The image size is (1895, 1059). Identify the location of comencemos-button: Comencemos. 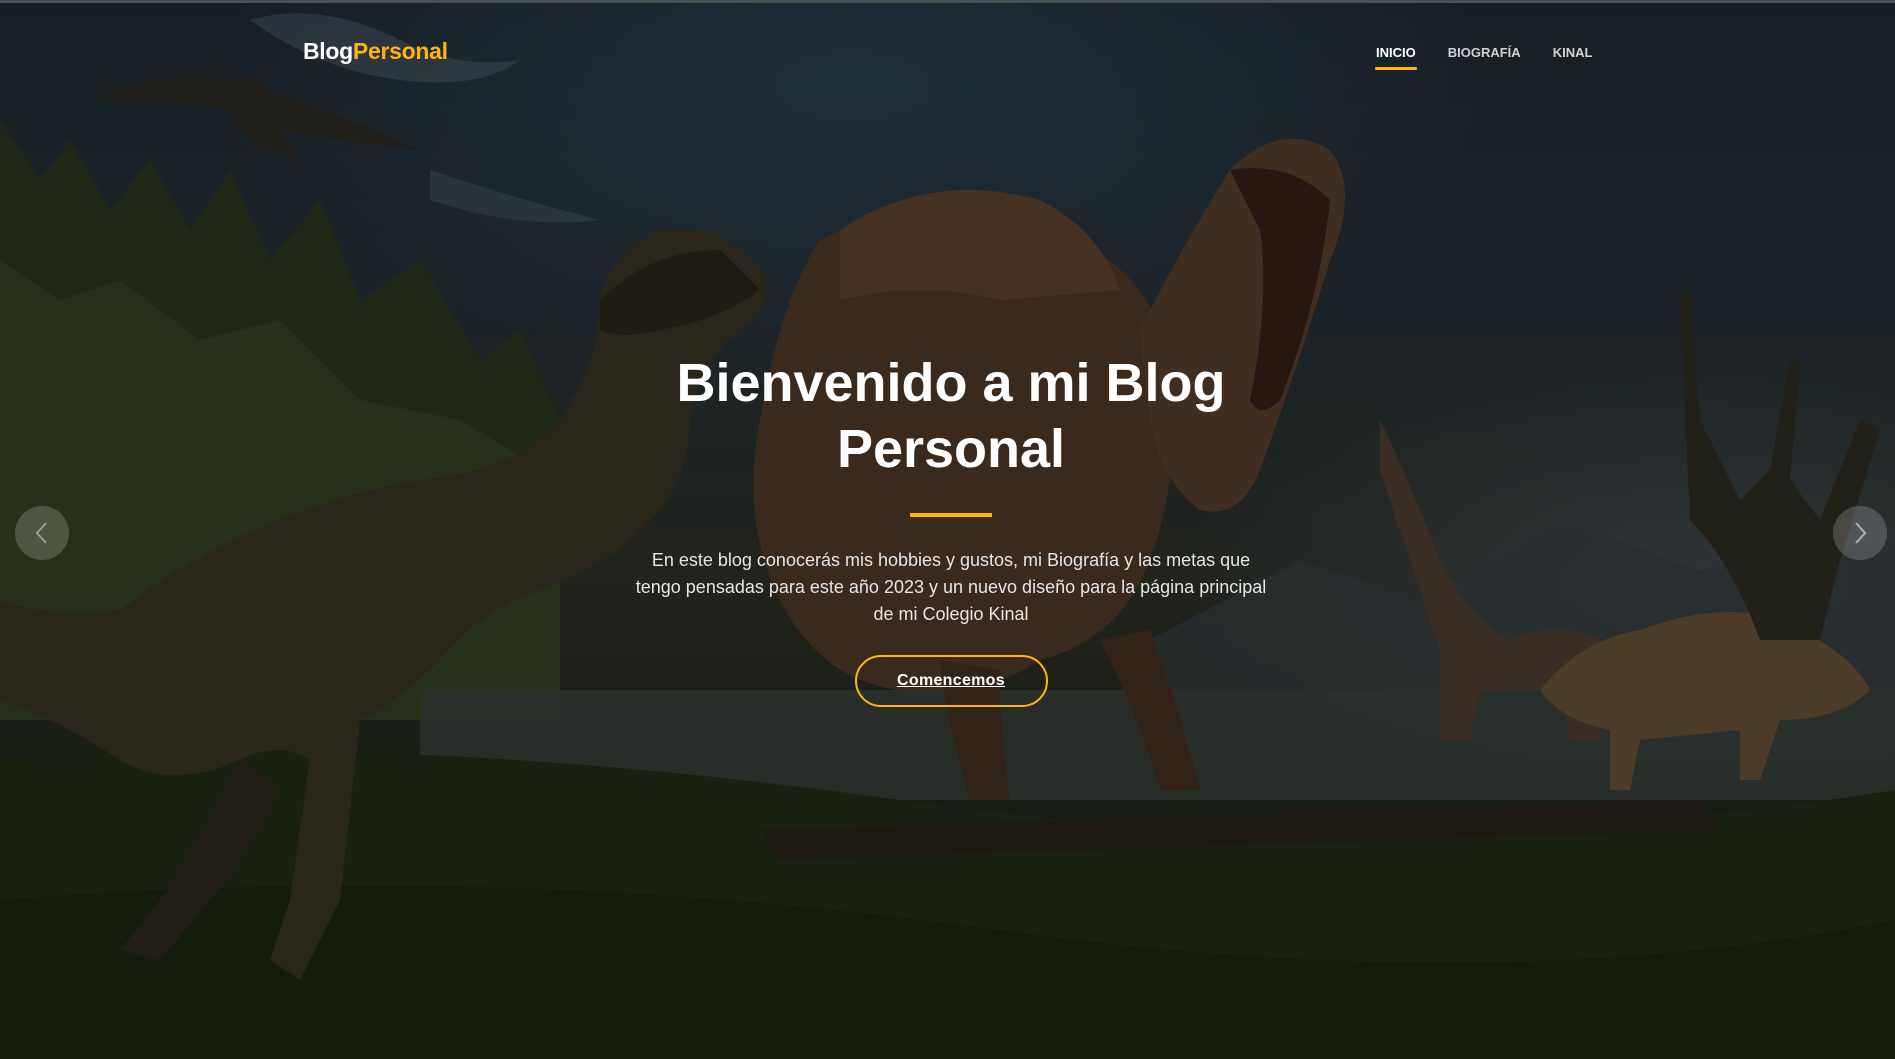
(951, 681).